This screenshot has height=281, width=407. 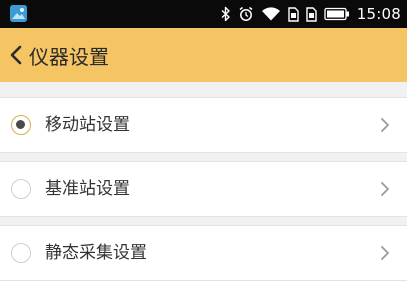 What do you see at coordinates (270, 14) in the screenshot?
I see `wifi-icon` at bounding box center [270, 14].